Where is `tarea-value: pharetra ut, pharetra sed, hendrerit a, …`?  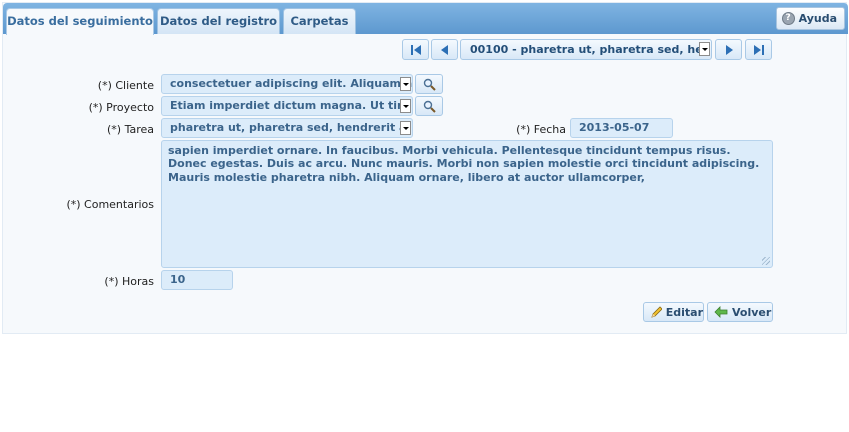
tarea-value: pharetra ut, pharetra sed, hendrerit a, … is located at coordinates (291, 127).